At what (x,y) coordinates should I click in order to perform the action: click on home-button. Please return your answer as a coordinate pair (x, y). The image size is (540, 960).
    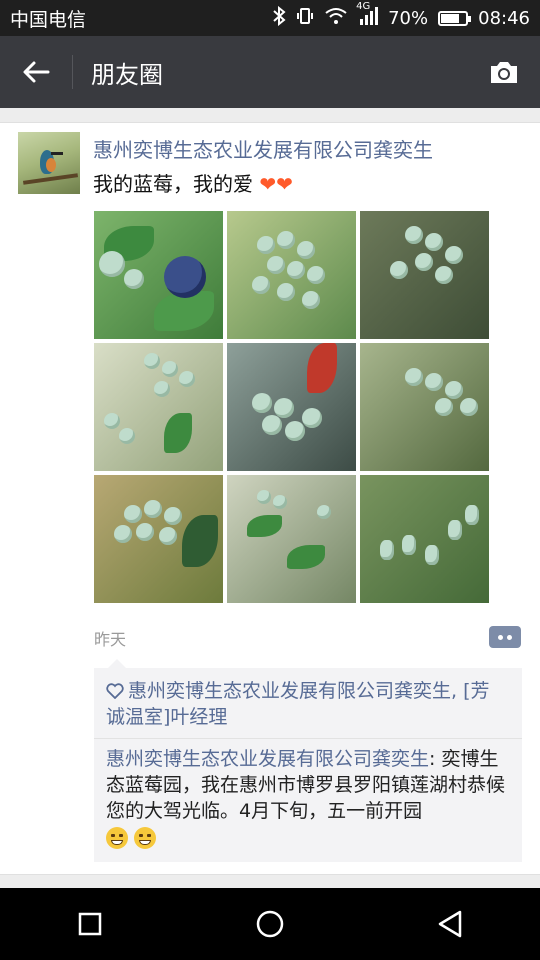
    Looking at the image, I should click on (270, 924).